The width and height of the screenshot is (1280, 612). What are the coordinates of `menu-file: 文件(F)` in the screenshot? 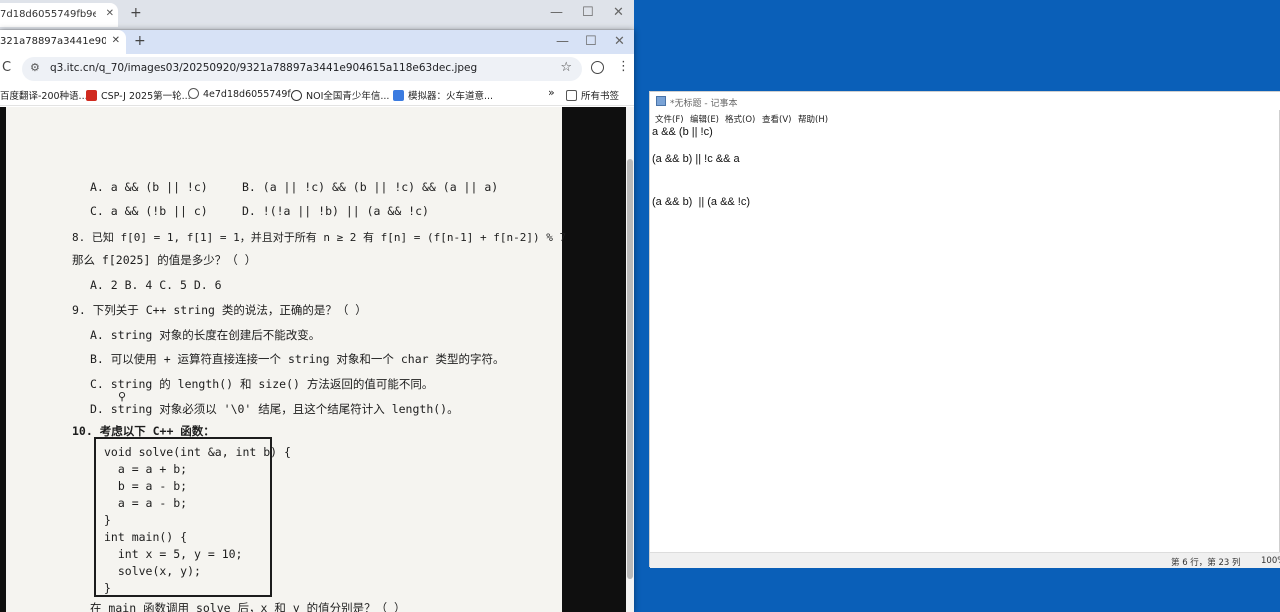 It's located at (669, 119).